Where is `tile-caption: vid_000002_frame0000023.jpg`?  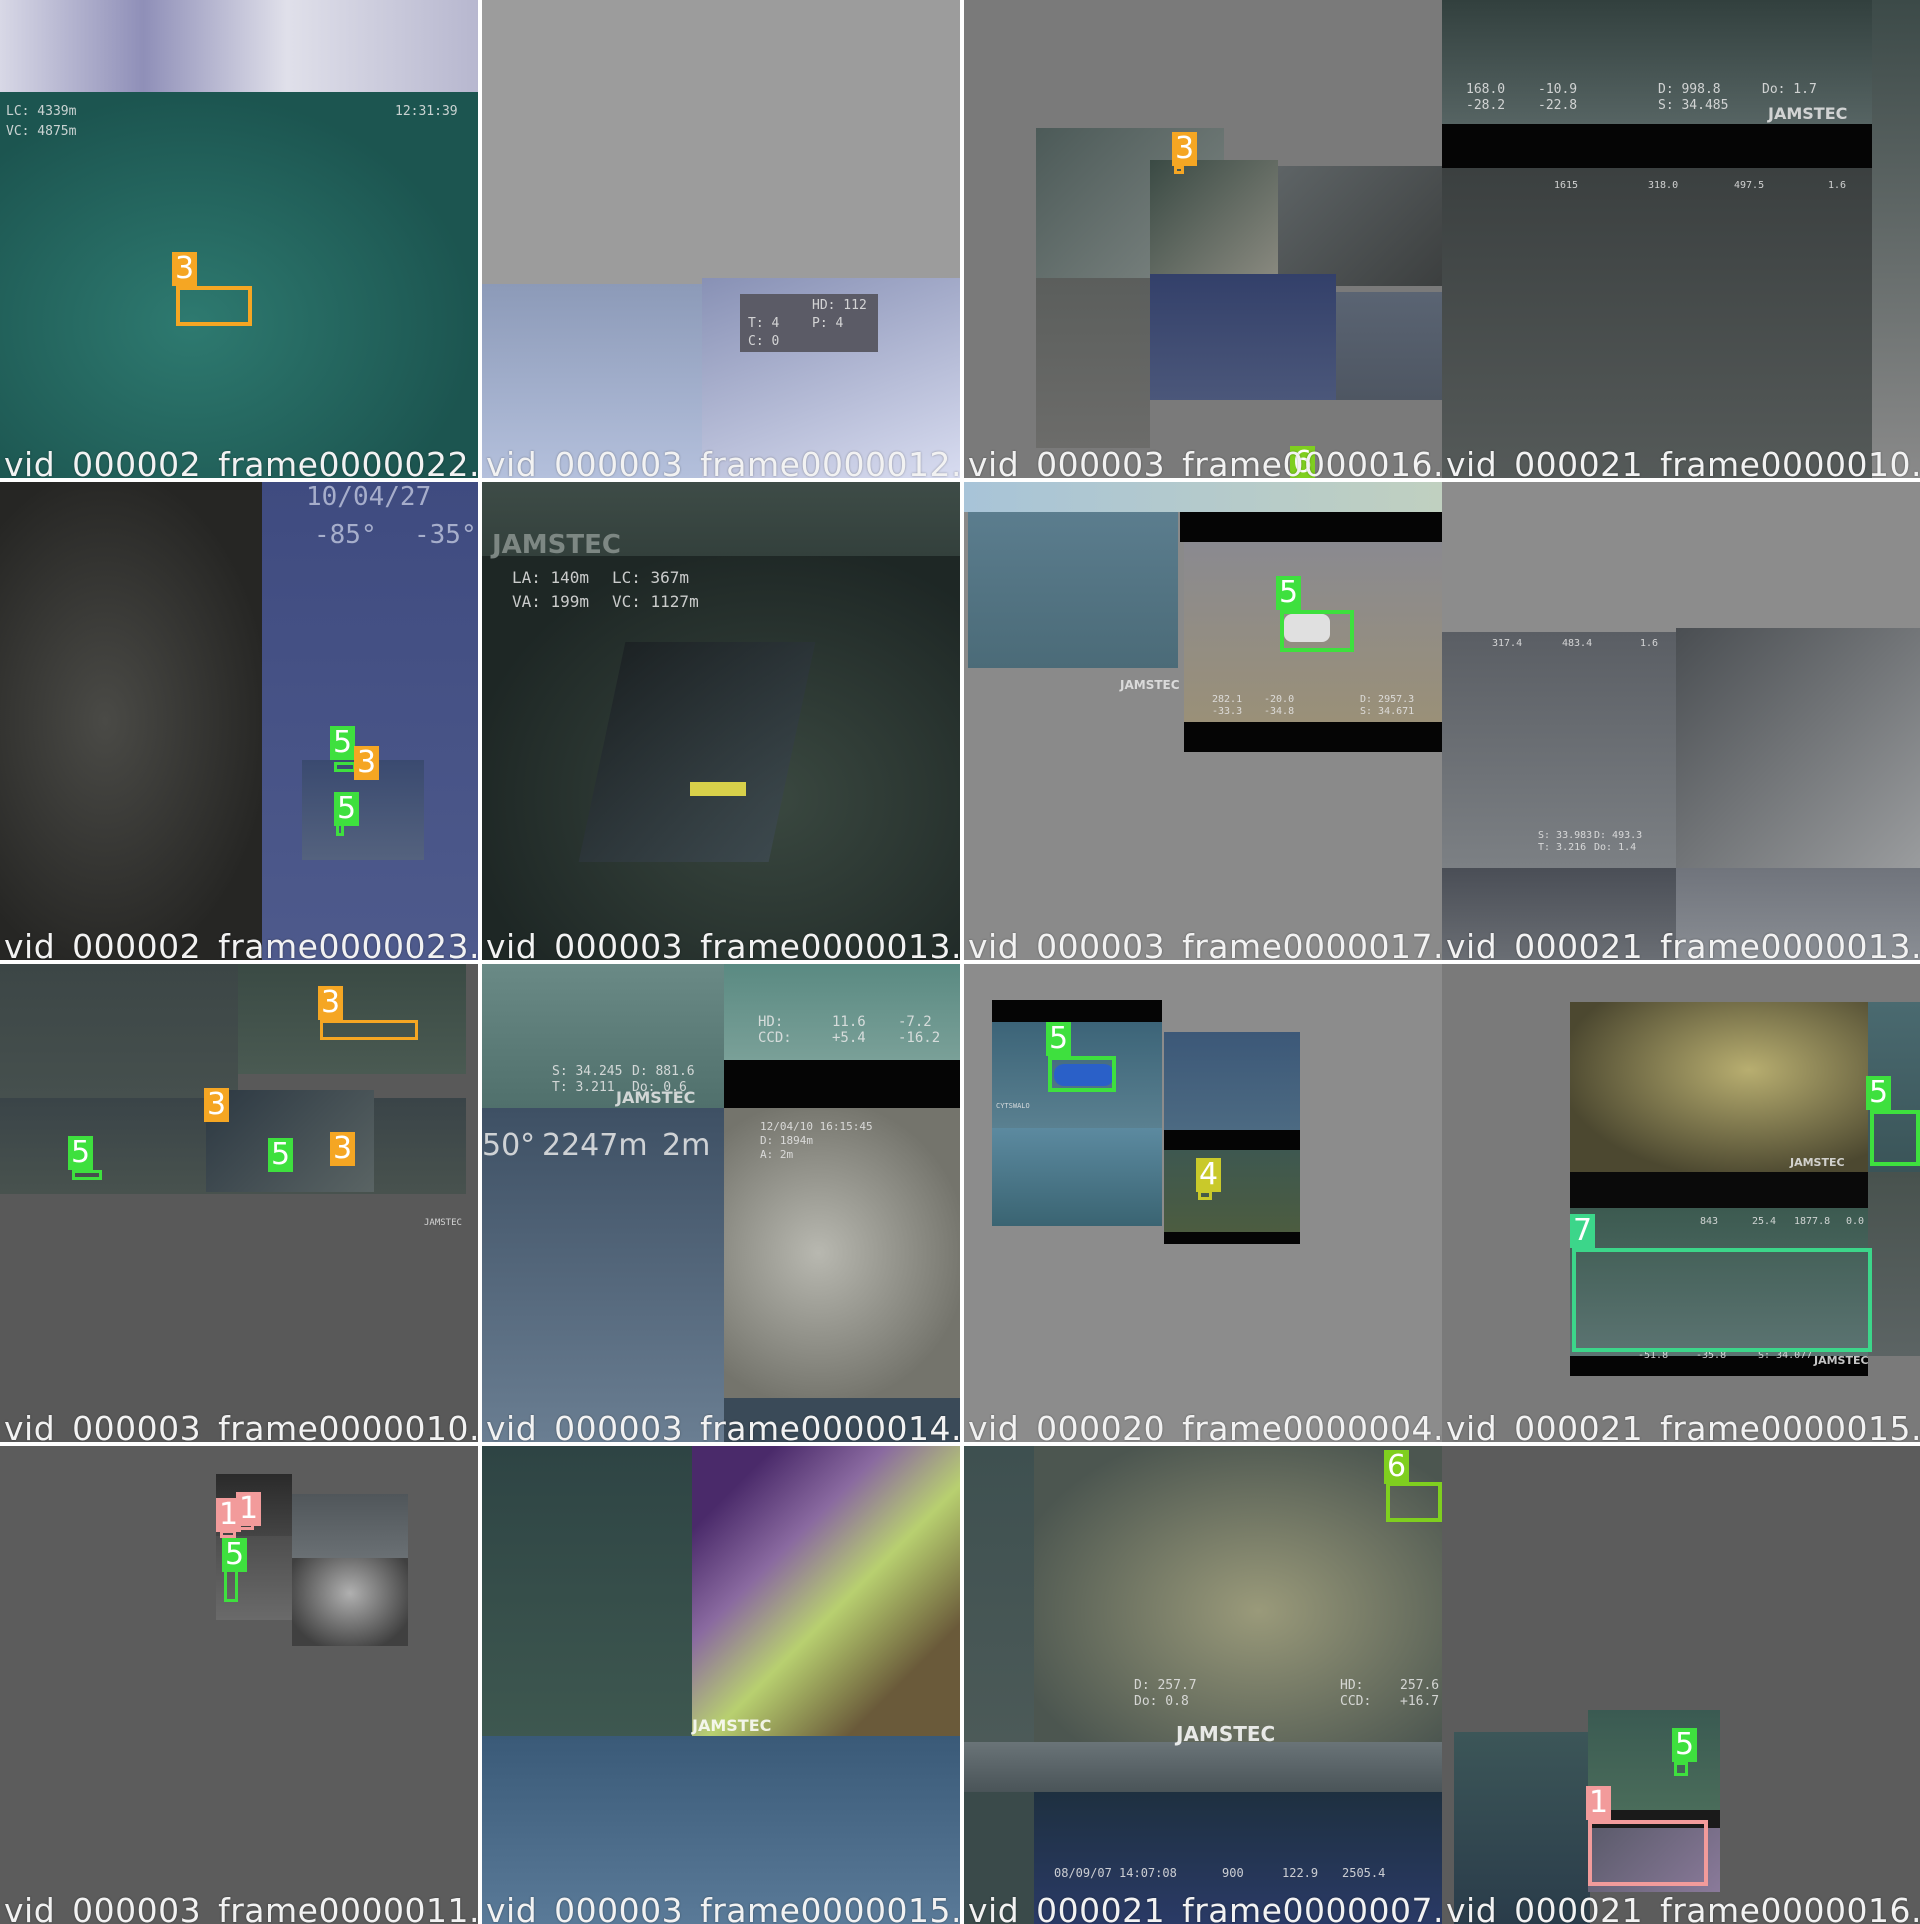
tile-caption: vid_000002_frame0000023.jpg is located at coordinates (241, 943).